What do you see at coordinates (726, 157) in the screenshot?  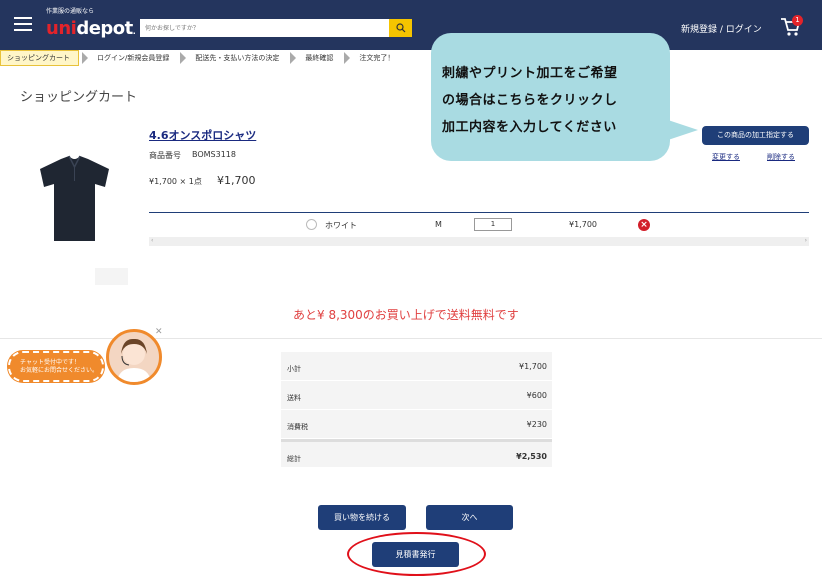 I see `change-link: 変更する` at bounding box center [726, 157].